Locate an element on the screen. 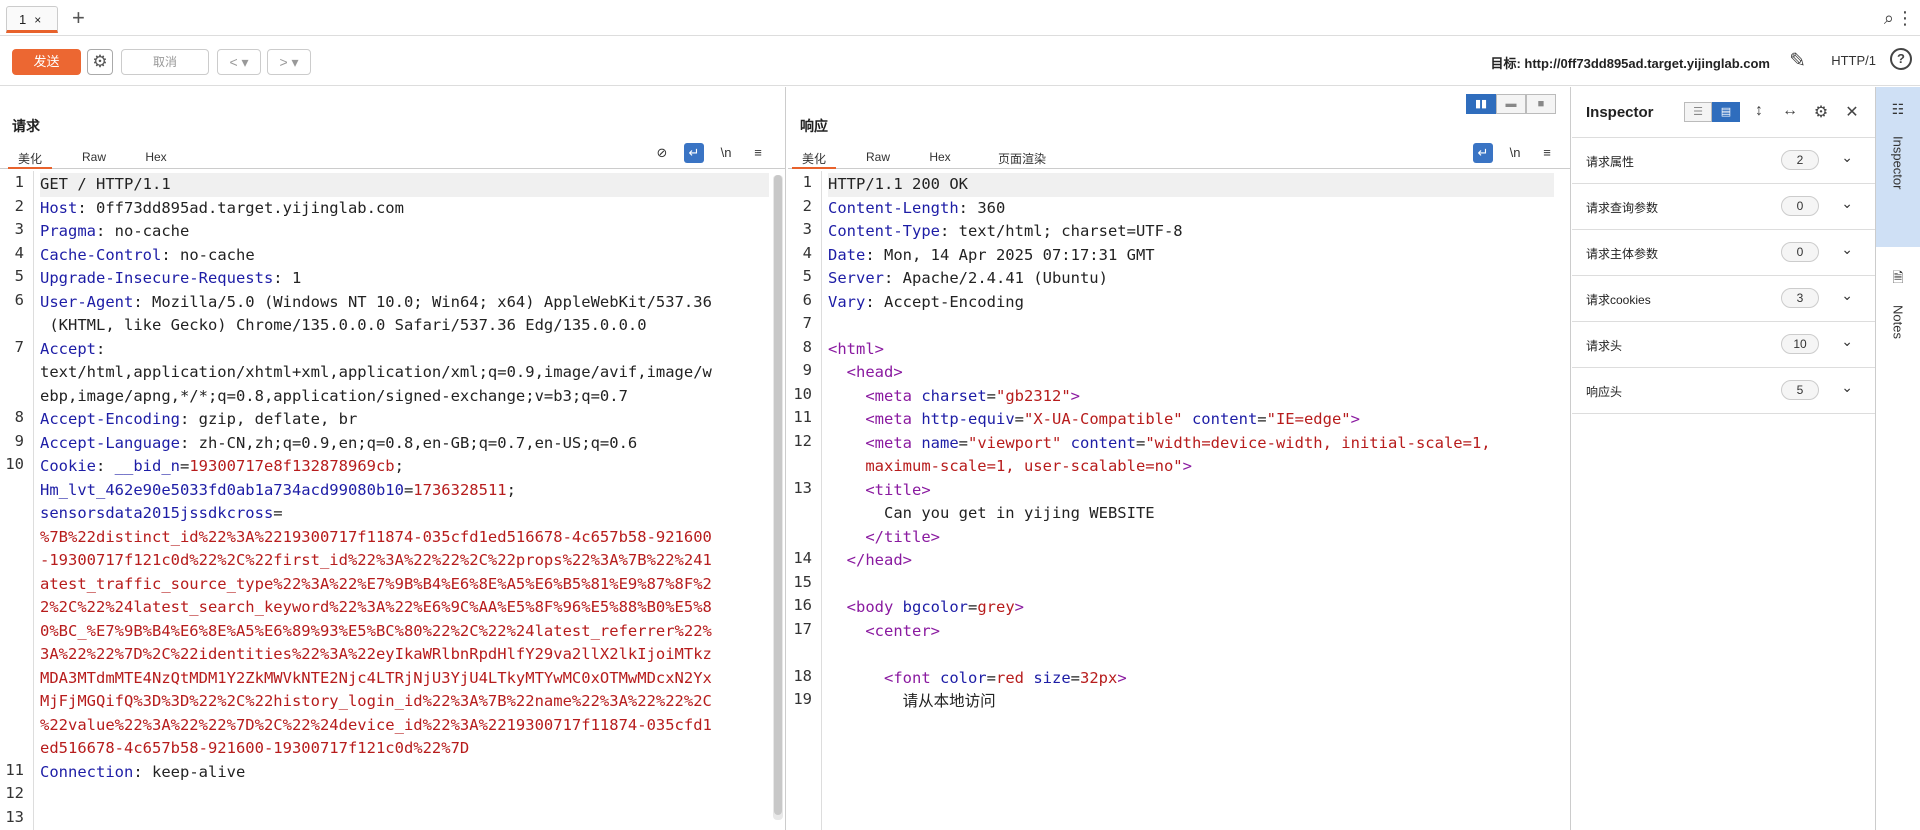 The image size is (1920, 830). code-token: "gb2312" is located at coordinates (1033, 395).